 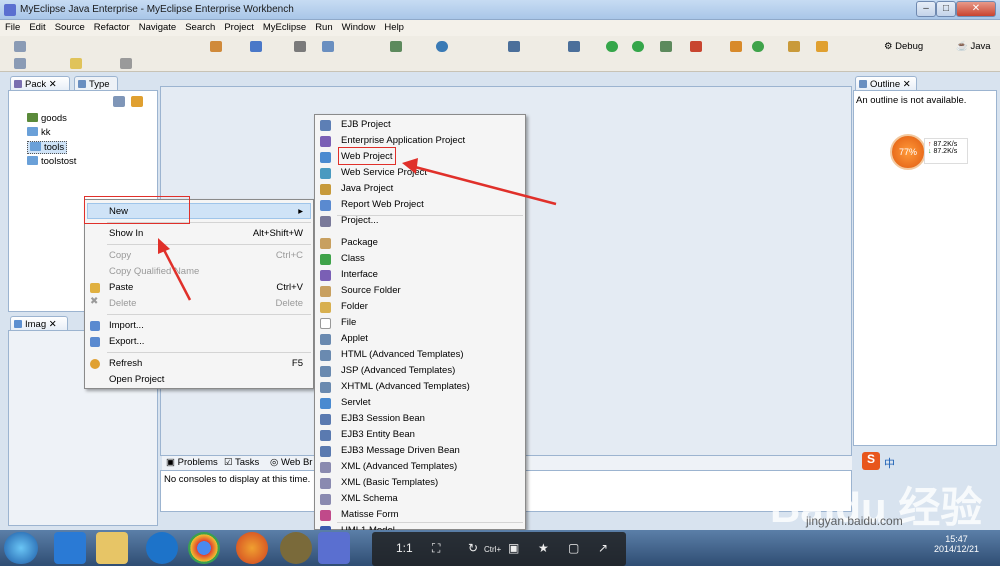 I want to click on clock-date: 2014/12/21, so click(x=957, y=549).